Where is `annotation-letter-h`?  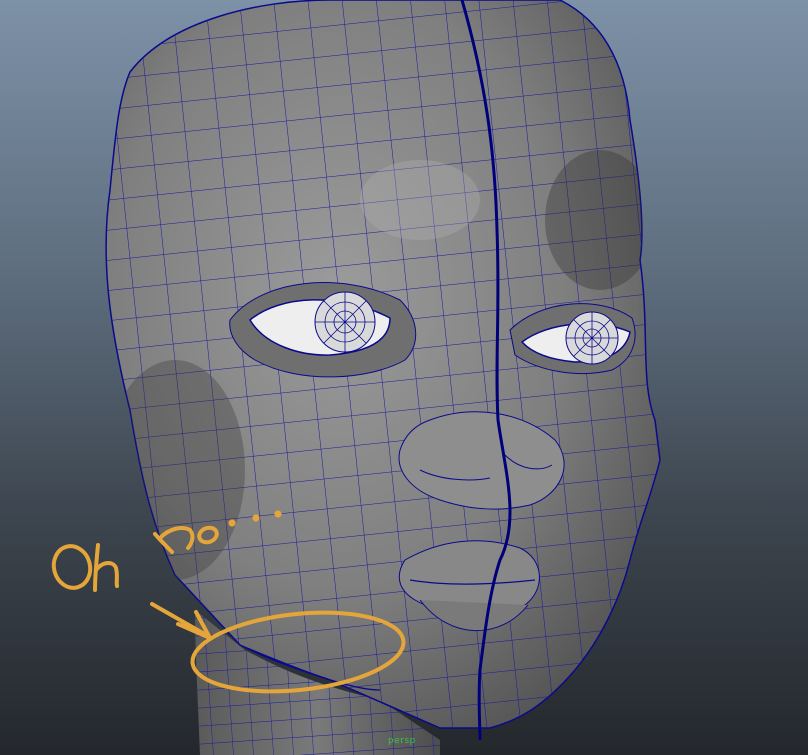
annotation-letter-h is located at coordinates (106, 567).